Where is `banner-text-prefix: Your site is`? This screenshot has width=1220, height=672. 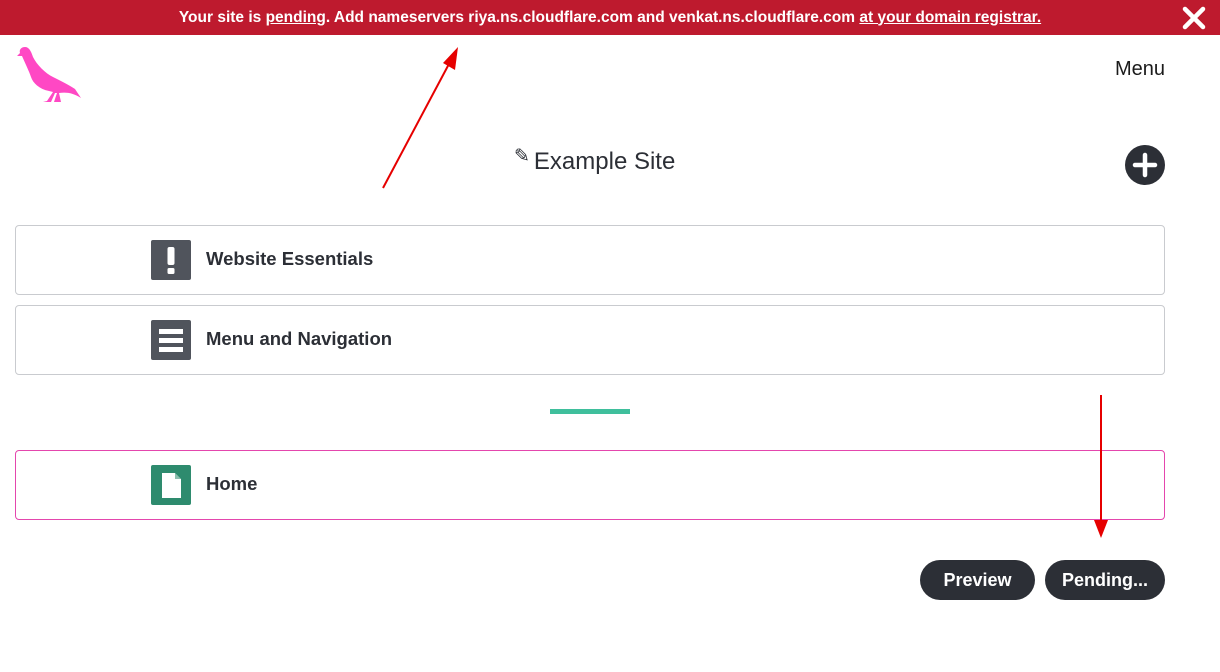
banner-text-prefix: Your site is is located at coordinates (222, 17).